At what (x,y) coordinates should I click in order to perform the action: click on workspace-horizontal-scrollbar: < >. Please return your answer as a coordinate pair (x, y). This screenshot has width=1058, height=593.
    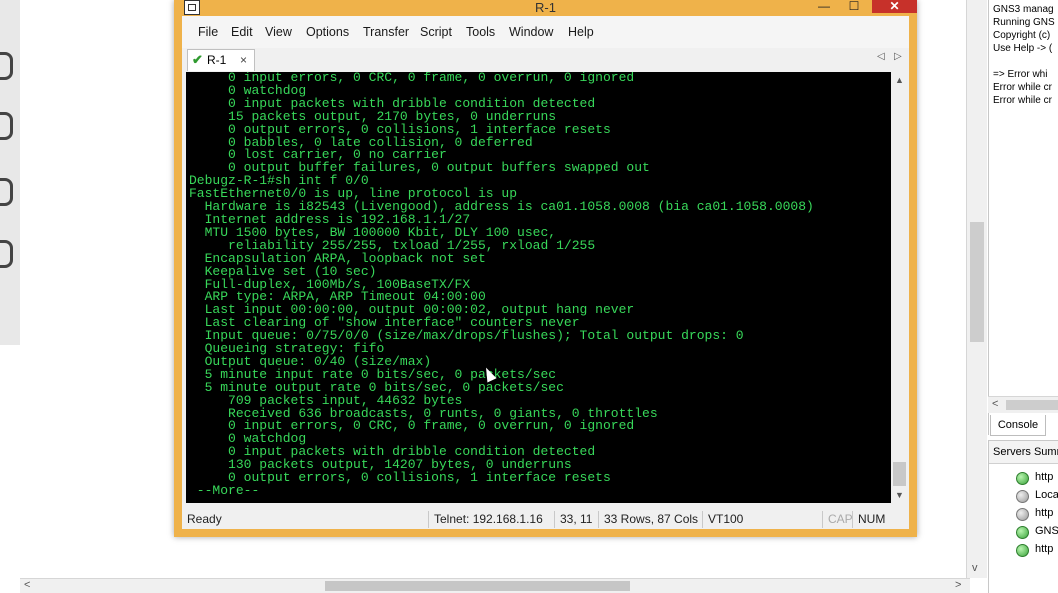
    Looking at the image, I should click on (495, 585).